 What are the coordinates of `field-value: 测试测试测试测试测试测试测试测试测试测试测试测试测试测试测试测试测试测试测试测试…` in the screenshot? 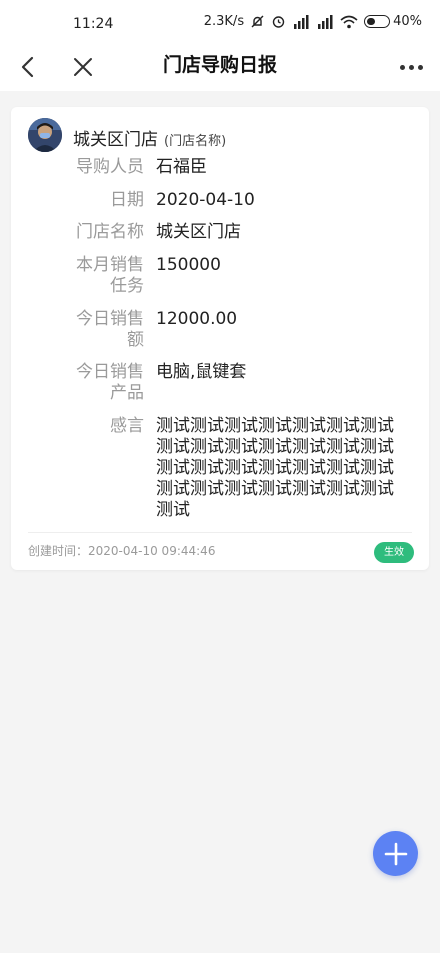 It's located at (275, 468).